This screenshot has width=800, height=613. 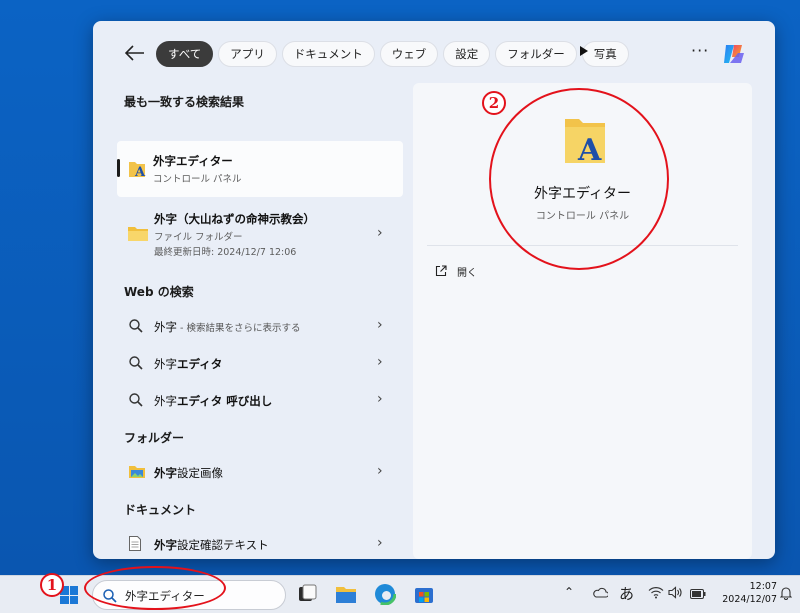 What do you see at coordinates (605, 54) in the screenshot?
I see `tab-photos: 写真` at bounding box center [605, 54].